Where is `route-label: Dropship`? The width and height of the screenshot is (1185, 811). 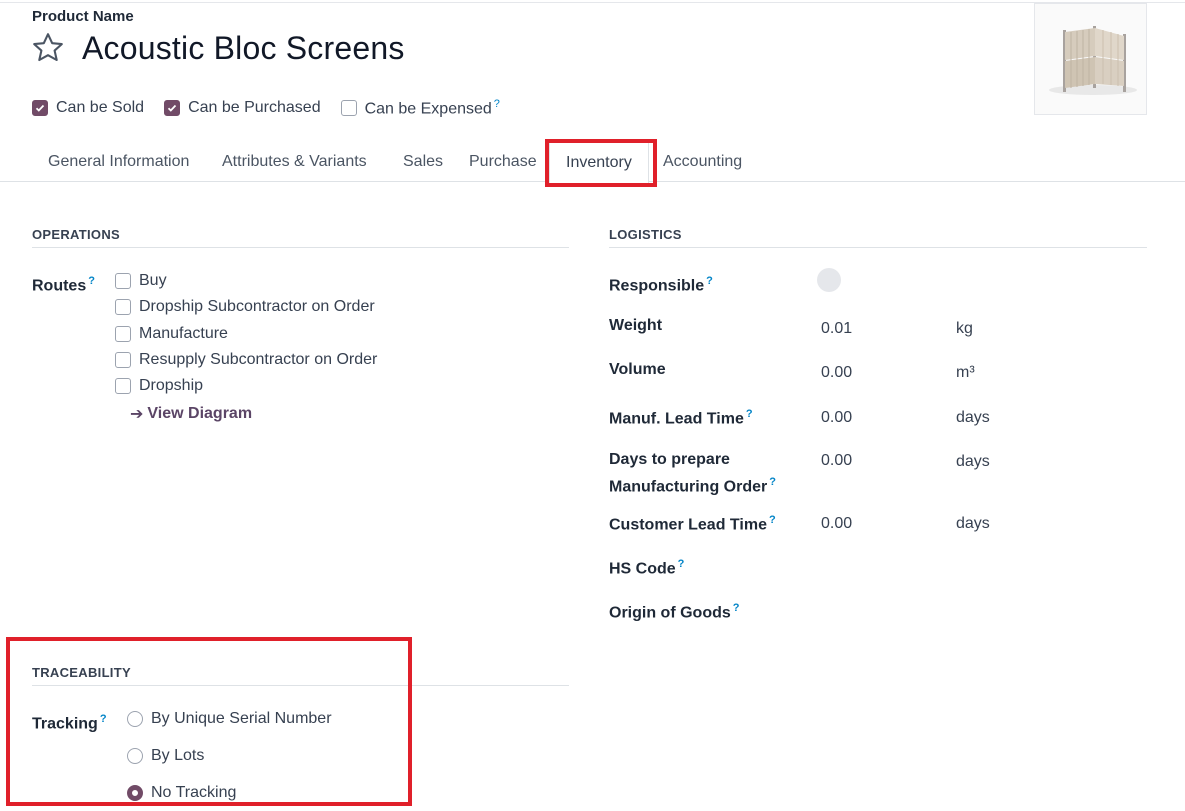
route-label: Dropship is located at coordinates (171, 385).